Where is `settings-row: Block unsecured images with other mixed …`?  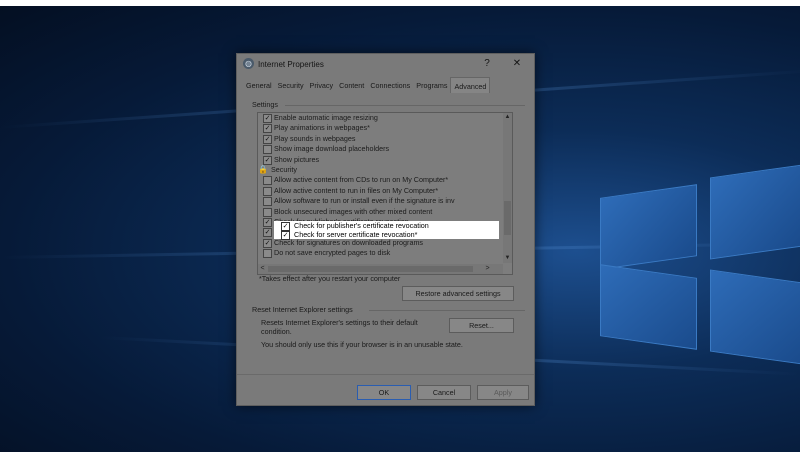 settings-row: Block unsecured images with other mixed … is located at coordinates (380, 212).